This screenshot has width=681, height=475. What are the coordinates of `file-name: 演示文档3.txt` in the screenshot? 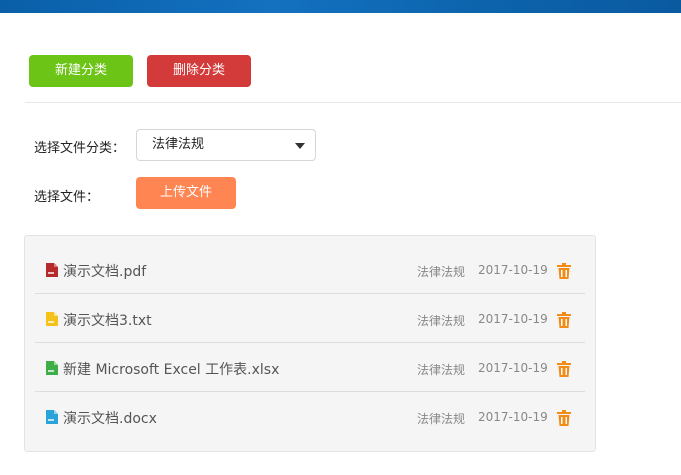 It's located at (107, 320).